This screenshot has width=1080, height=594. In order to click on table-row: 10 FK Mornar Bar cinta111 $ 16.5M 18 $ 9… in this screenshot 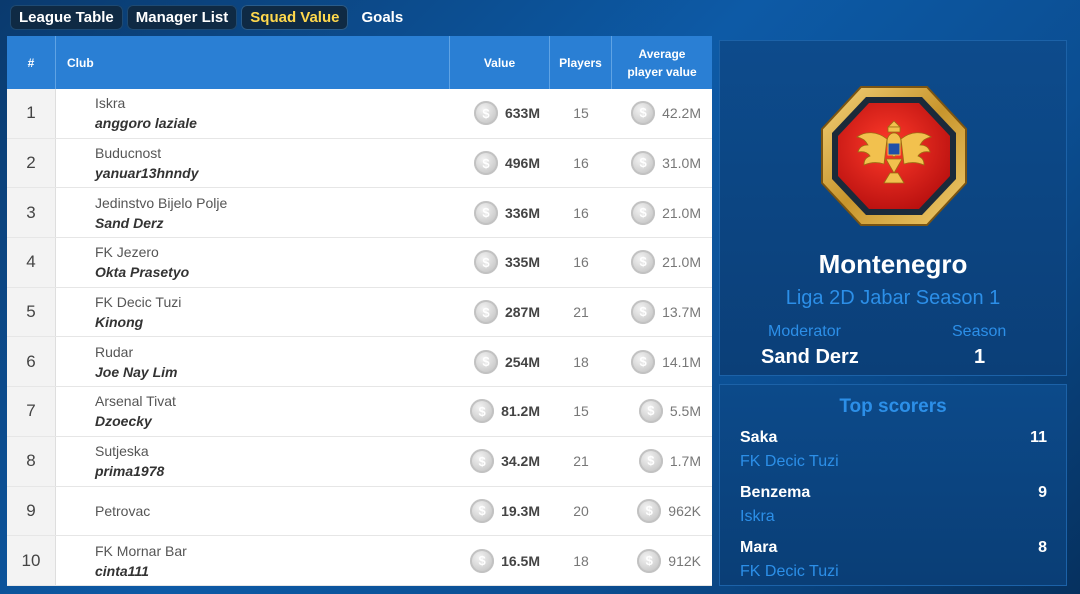, I will do `click(359, 561)`.